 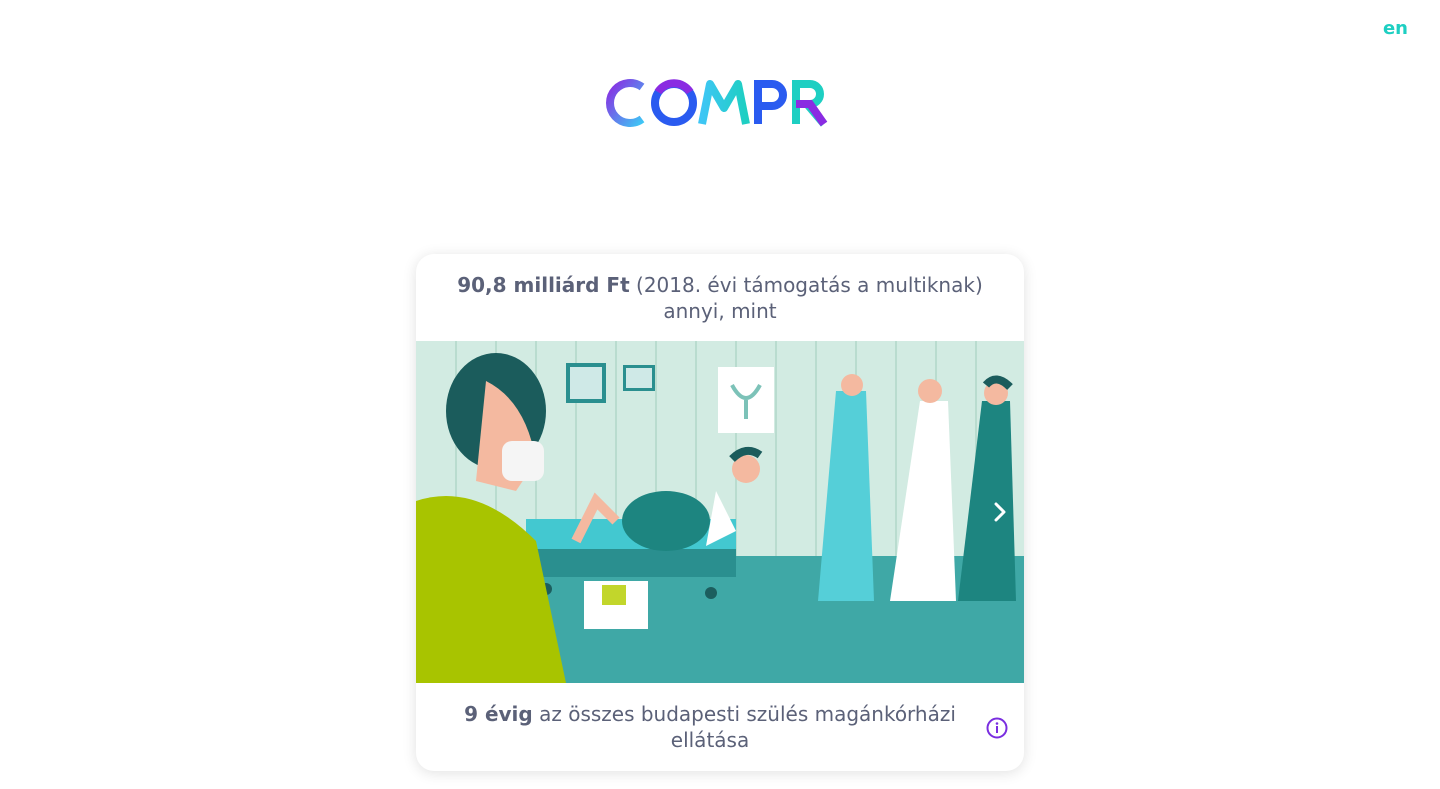 What do you see at coordinates (498, 714) in the screenshot?
I see `duration-value: 9 évig` at bounding box center [498, 714].